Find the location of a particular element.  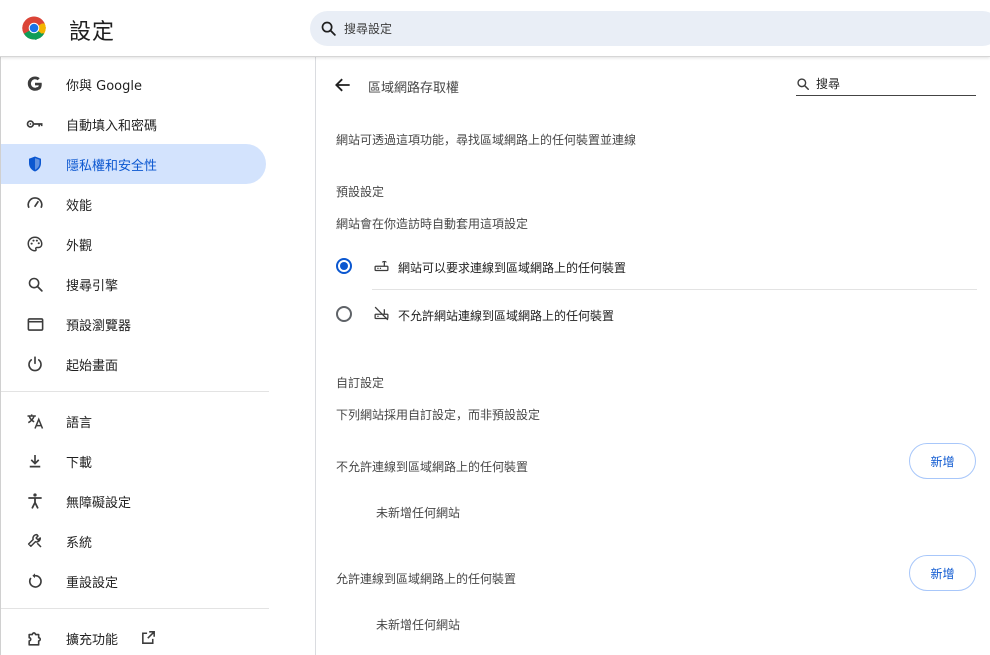

sidebar-item-downloads: 下載 is located at coordinates (133, 461).